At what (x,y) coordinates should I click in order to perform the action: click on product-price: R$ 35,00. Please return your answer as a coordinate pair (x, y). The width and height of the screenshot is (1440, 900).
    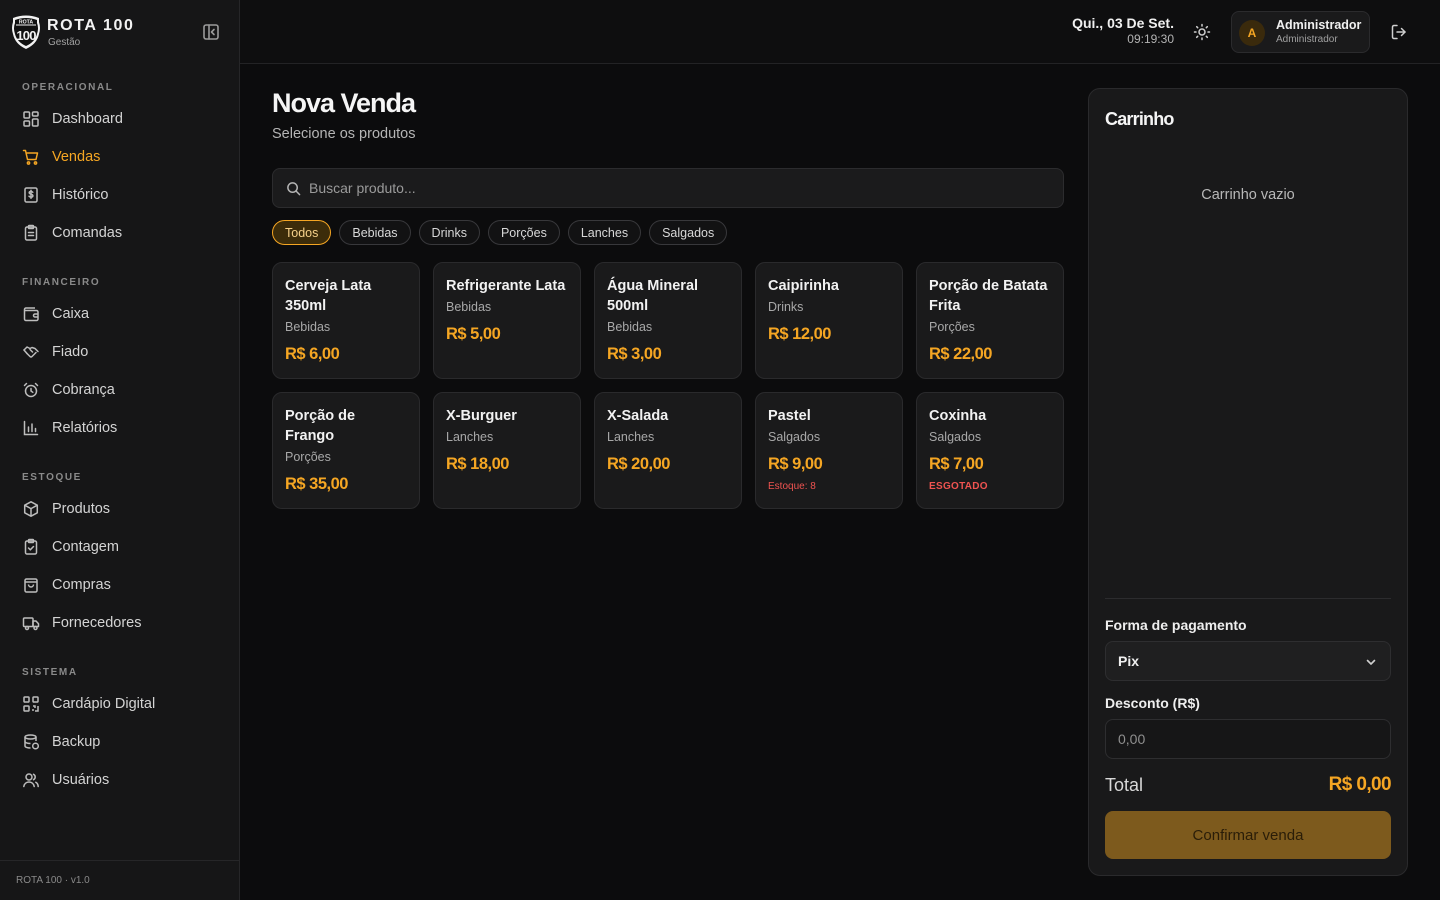
    Looking at the image, I should click on (316, 484).